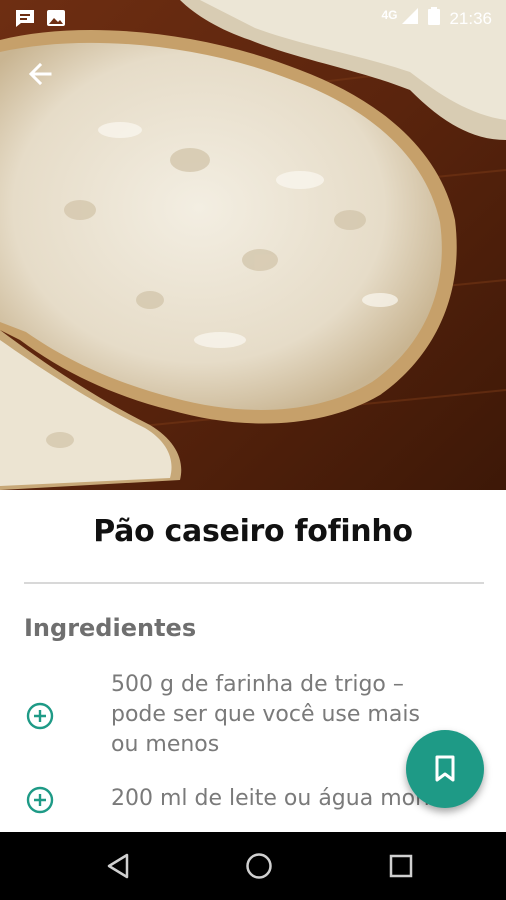 Image resolution: width=506 pixels, height=900 pixels. I want to click on bookmark-icon, so click(445, 768).